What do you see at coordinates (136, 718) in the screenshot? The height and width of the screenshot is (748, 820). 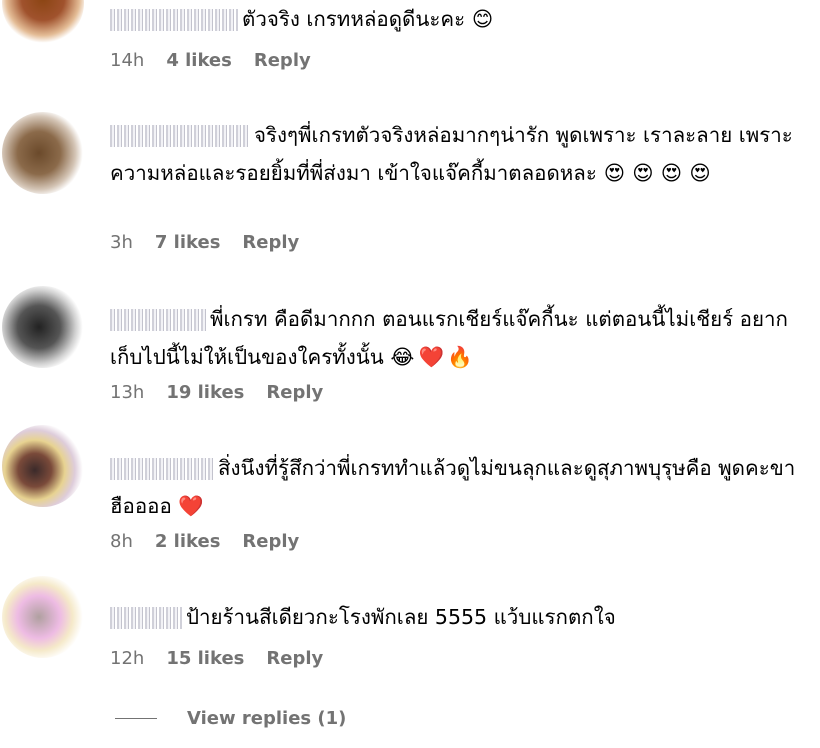 I see `divider-line` at bounding box center [136, 718].